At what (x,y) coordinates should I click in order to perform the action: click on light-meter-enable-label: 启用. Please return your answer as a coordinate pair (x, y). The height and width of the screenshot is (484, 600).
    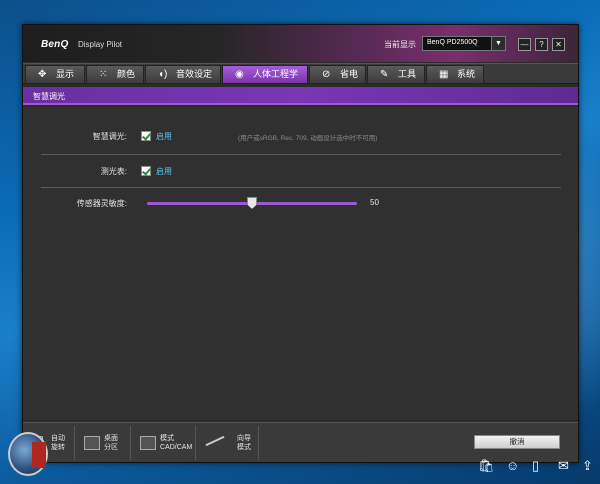
    Looking at the image, I should click on (164, 171).